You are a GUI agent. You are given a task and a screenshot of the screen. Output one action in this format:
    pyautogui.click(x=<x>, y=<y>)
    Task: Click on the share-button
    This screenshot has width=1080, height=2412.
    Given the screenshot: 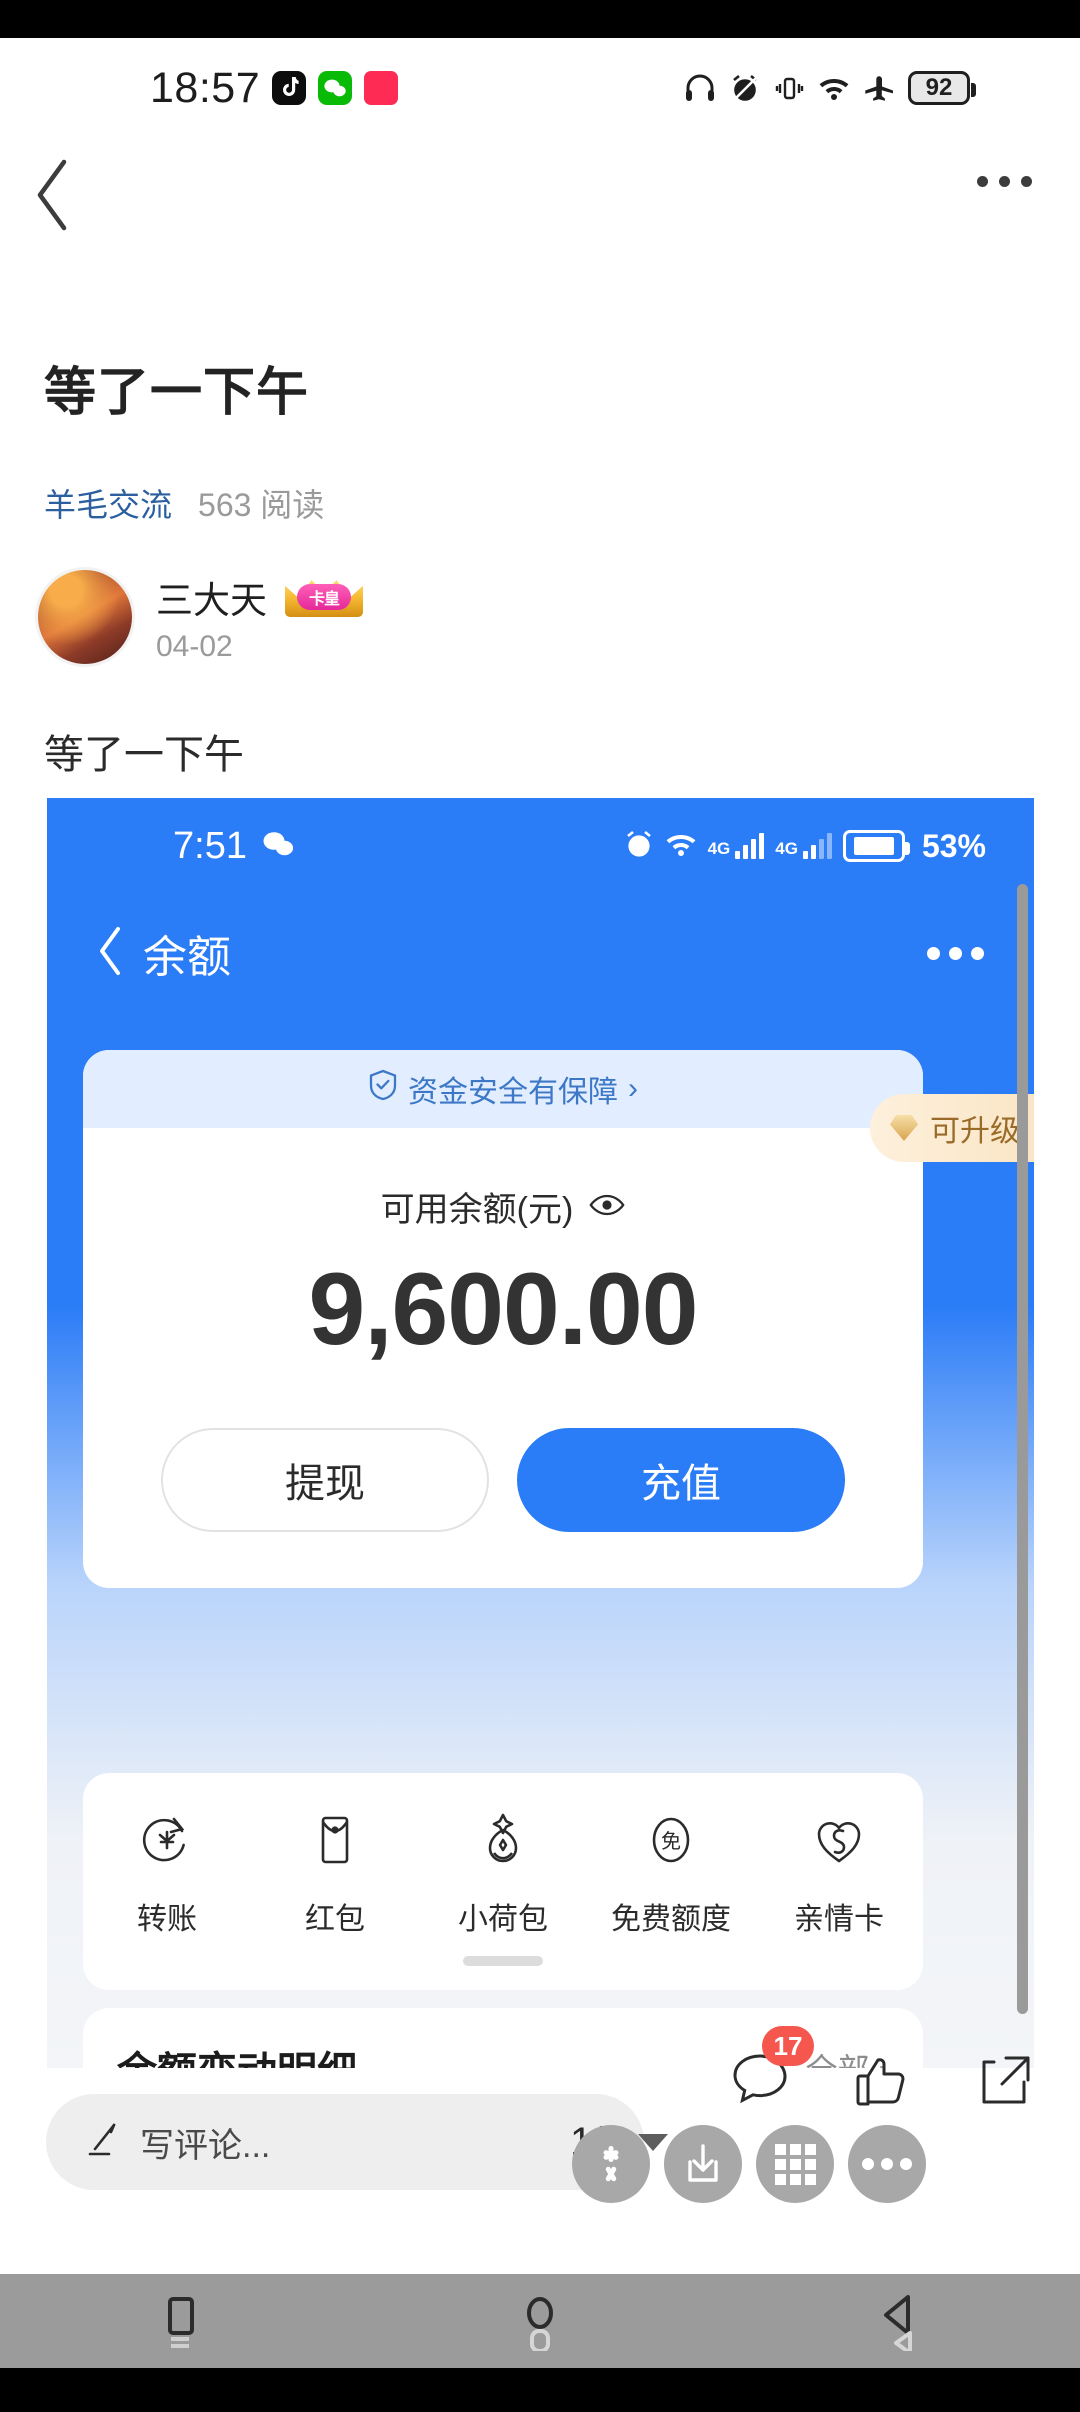 What is the action you would take?
    pyautogui.click(x=1004, y=2082)
    